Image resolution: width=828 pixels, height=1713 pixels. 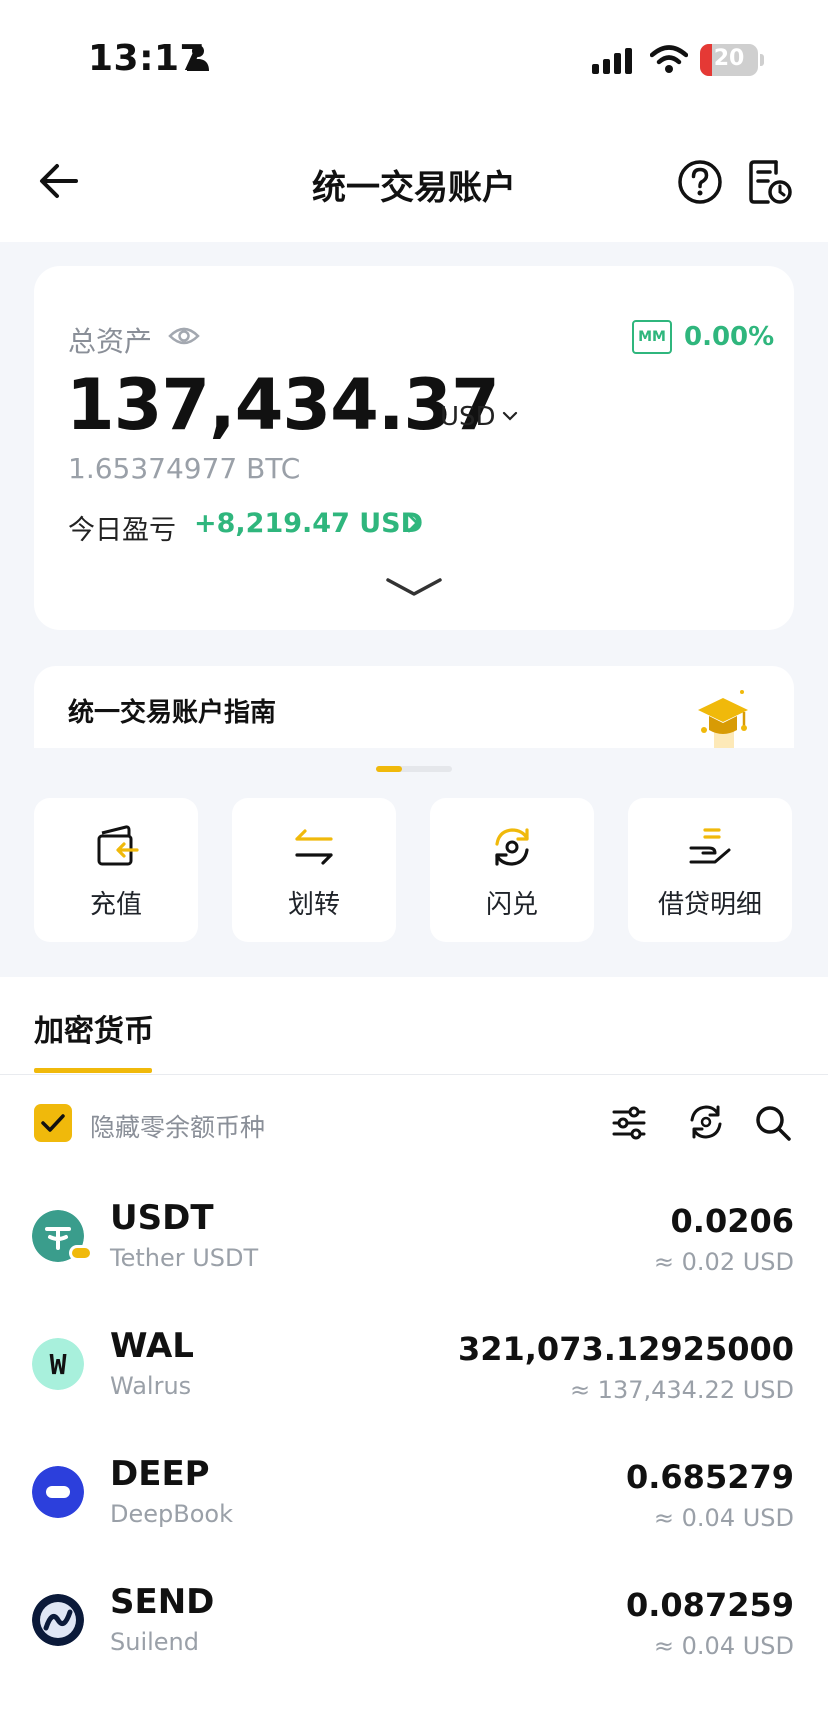 What do you see at coordinates (414, 1646) in the screenshot?
I see `coin-row-send: SEND Suilend 0.087259 ≈ 0.04 USD` at bounding box center [414, 1646].